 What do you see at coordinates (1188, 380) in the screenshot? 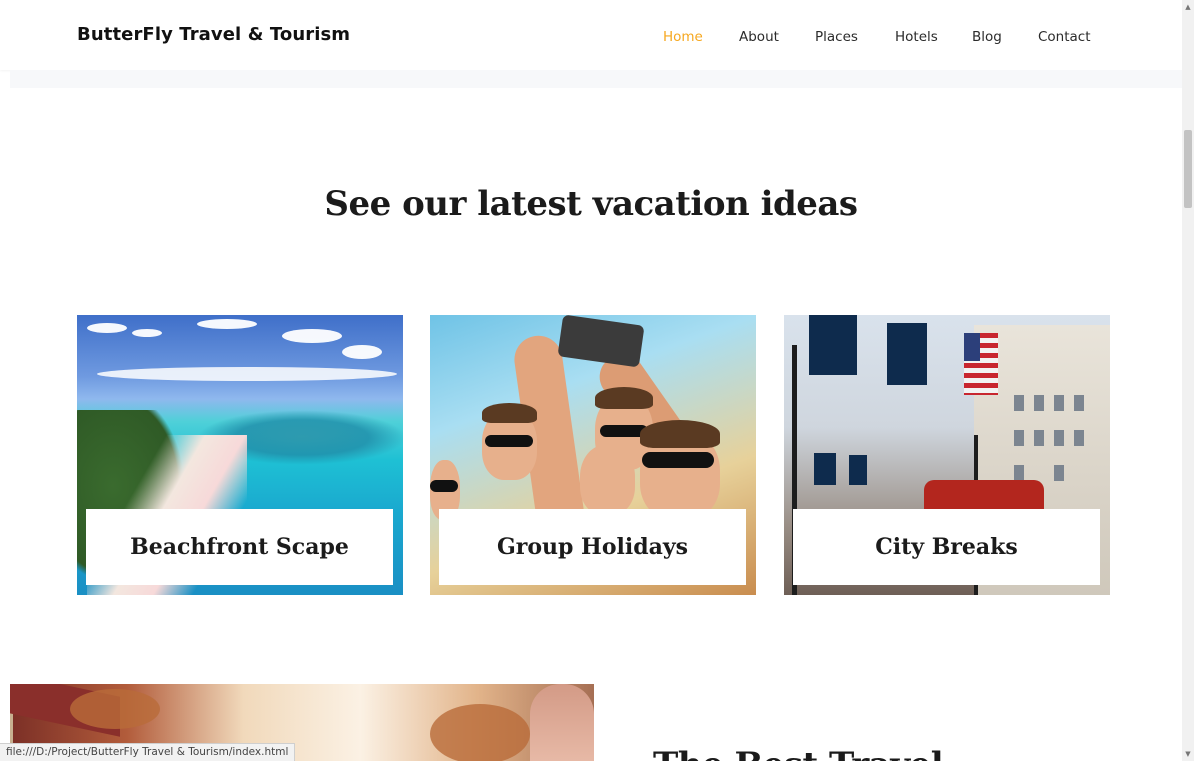
I see `vertical-scrollbar: ▲ ▼` at bounding box center [1188, 380].